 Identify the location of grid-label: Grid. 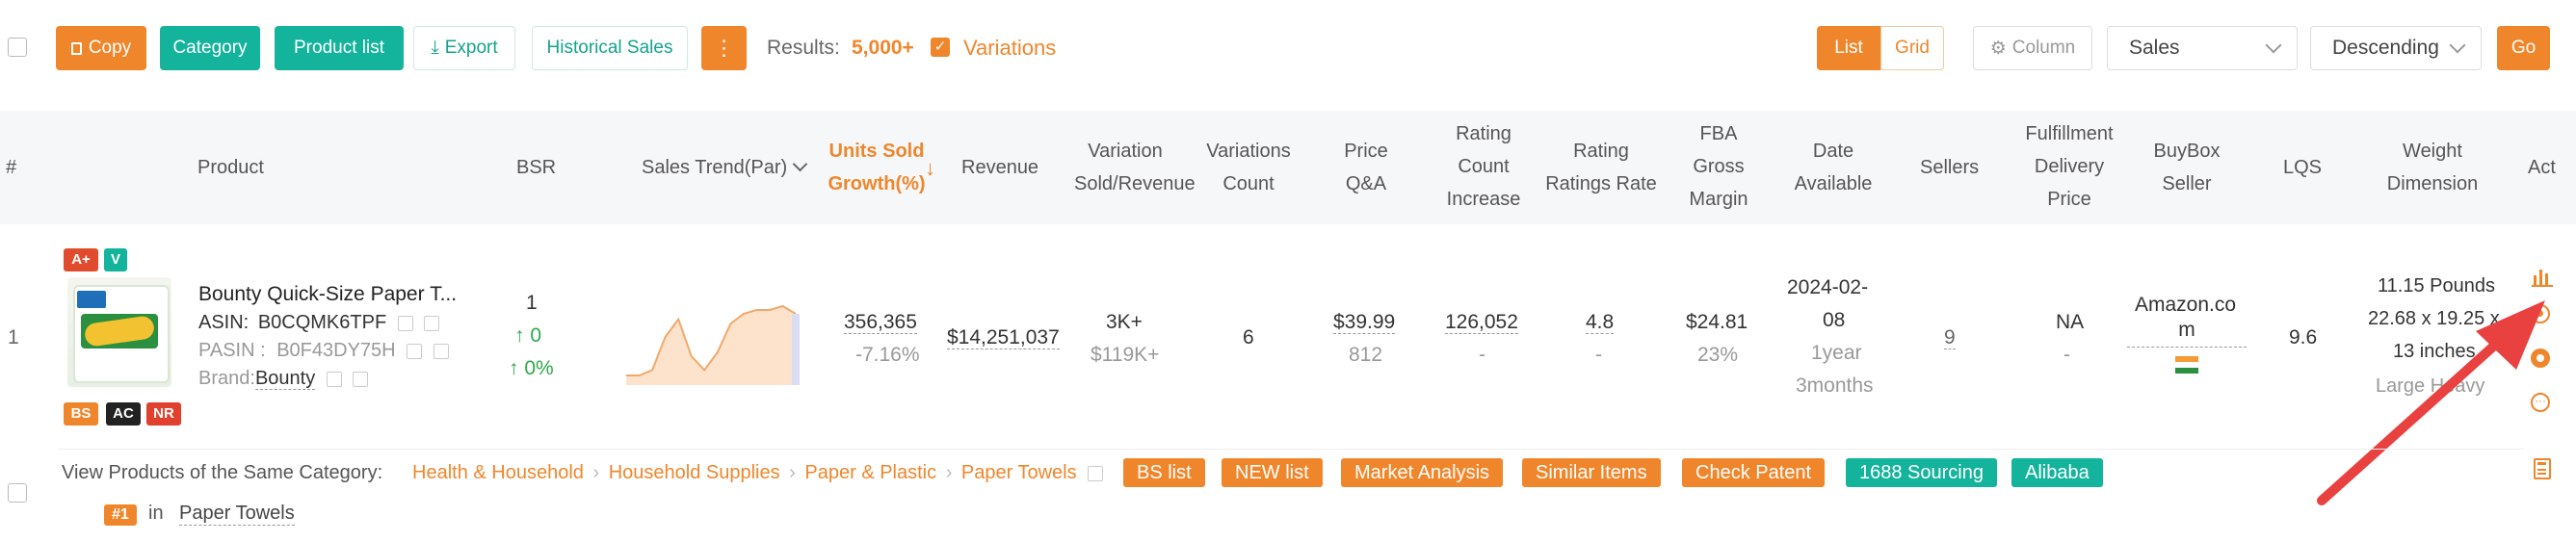
(1913, 48).